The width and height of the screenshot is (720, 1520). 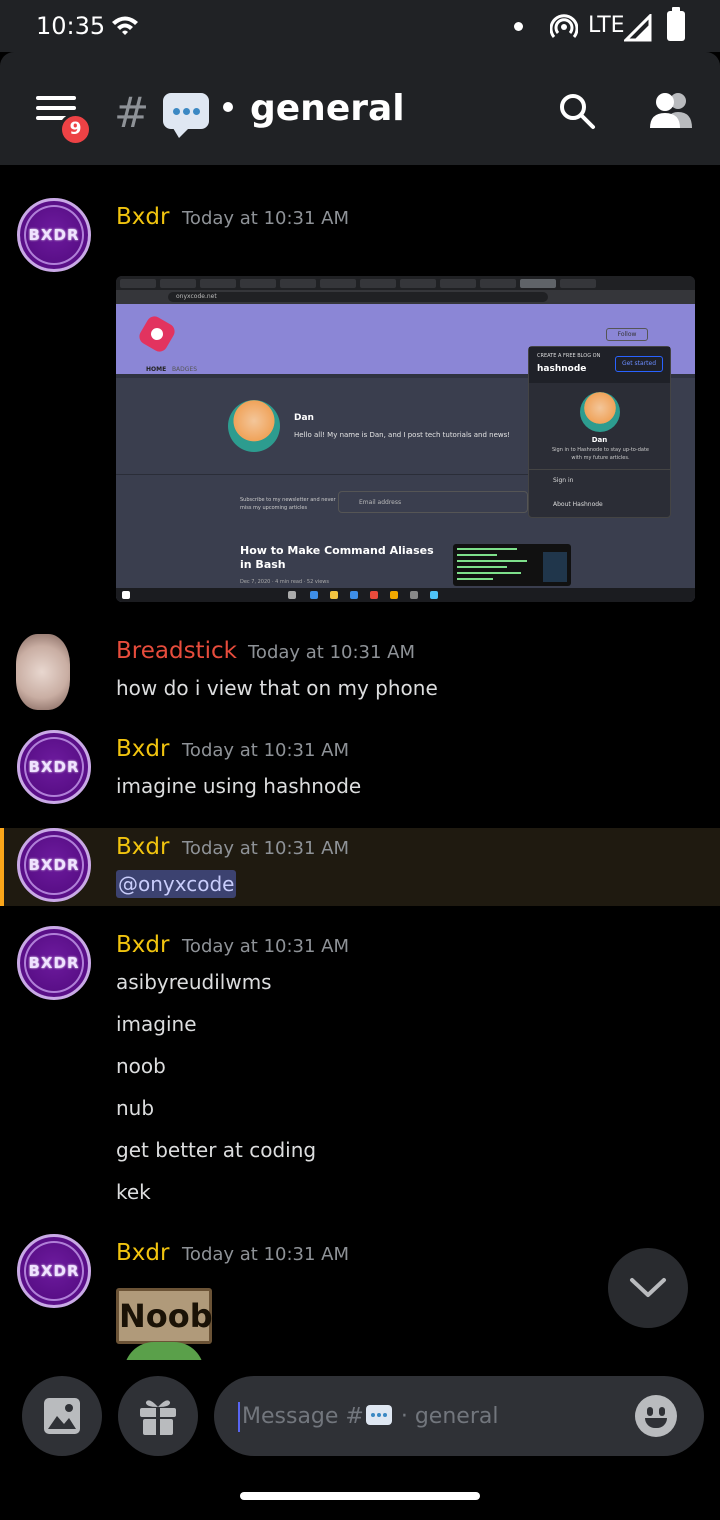 I want to click on browser-tabs, so click(x=405, y=283).